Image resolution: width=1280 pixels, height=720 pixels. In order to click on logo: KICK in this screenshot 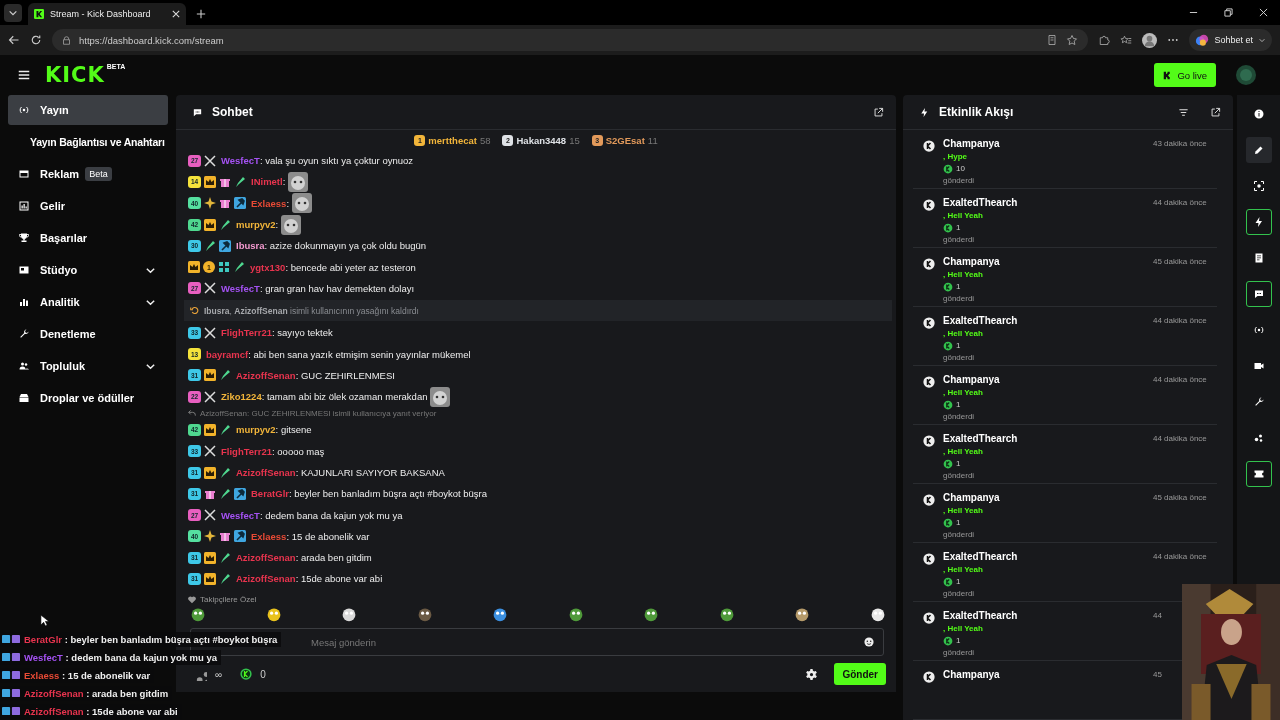, I will do `click(75, 75)`.